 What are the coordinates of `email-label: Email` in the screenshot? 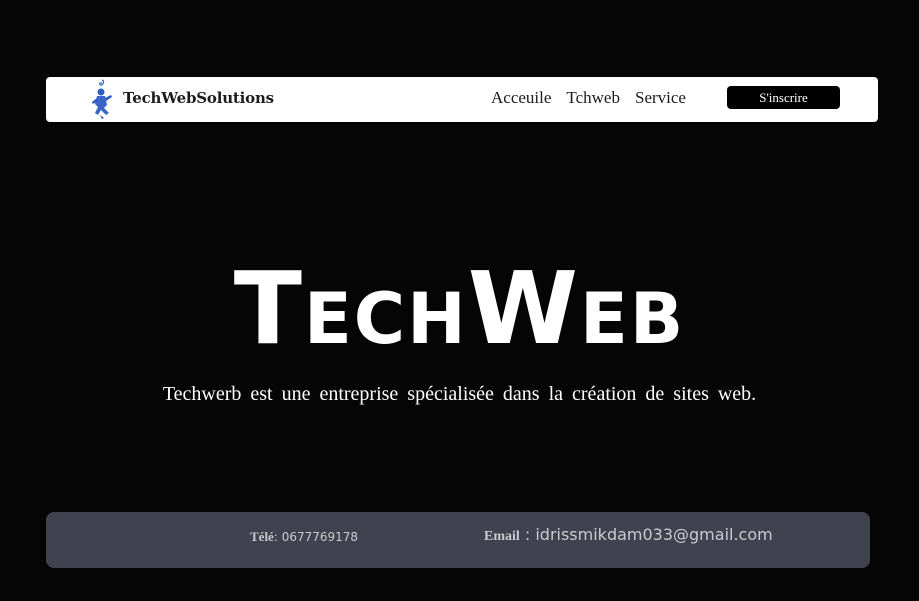 It's located at (502, 536).